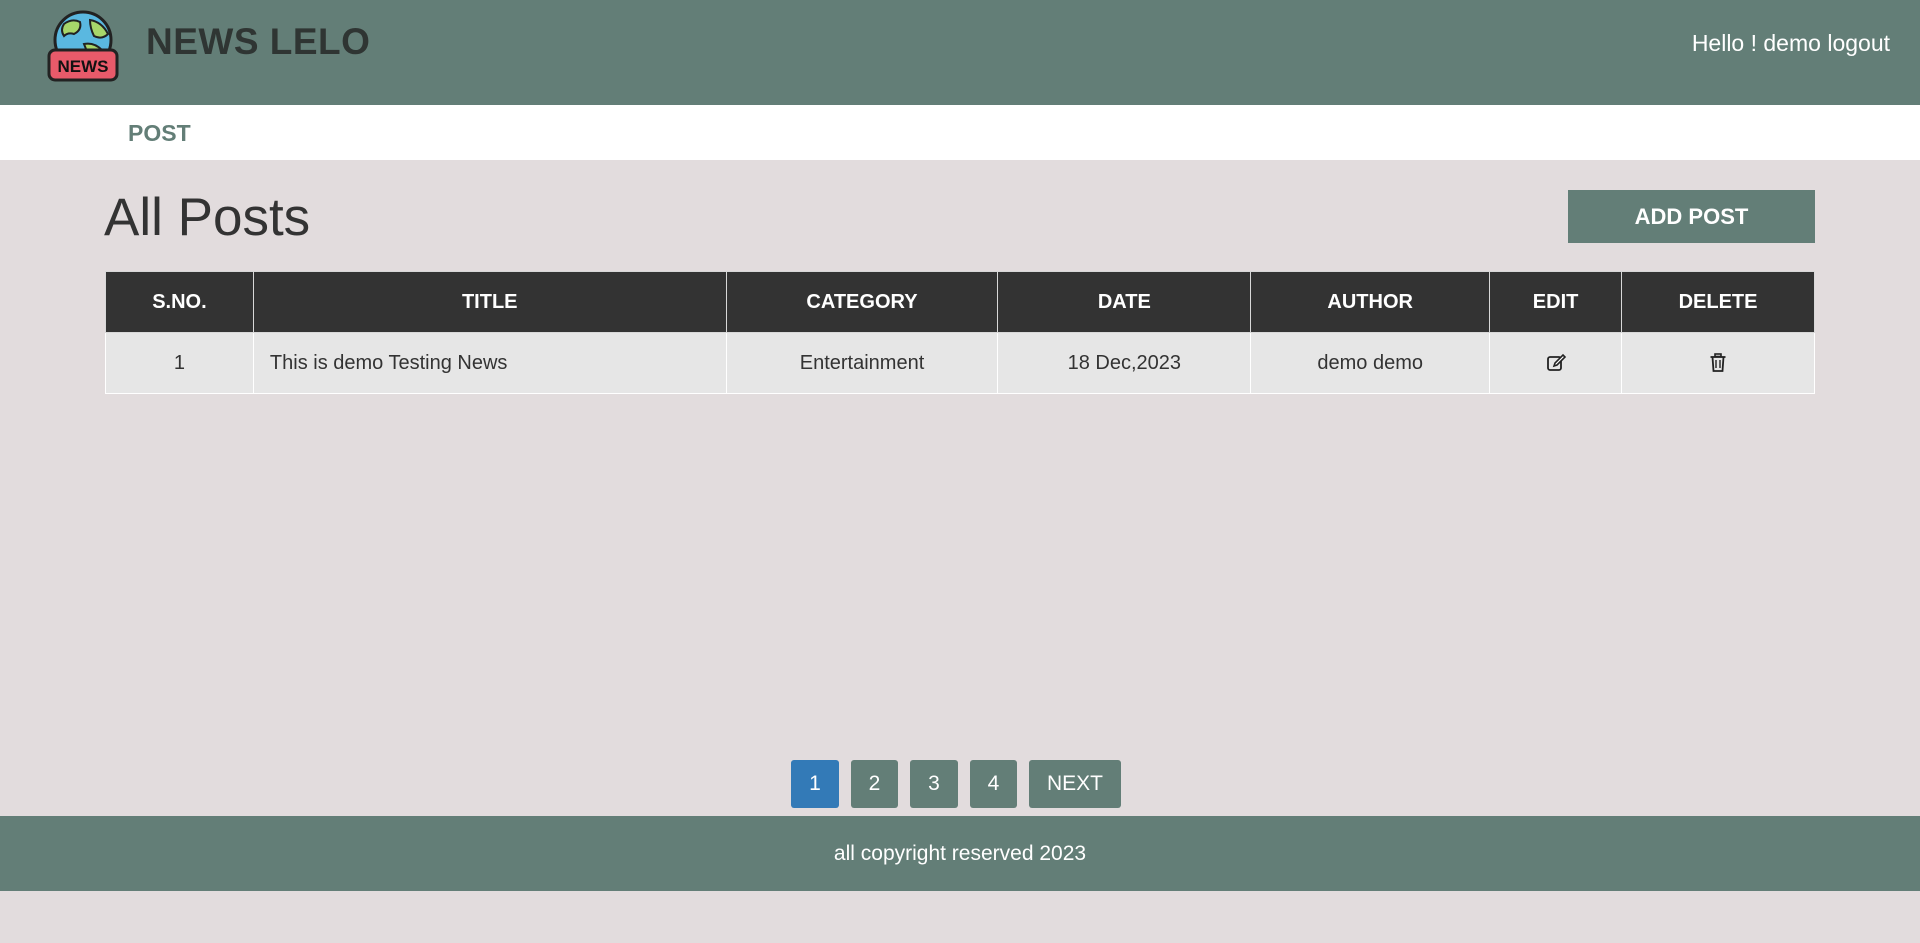 Image resolution: width=1920 pixels, height=943 pixels. Describe the element at coordinates (1718, 302) in the screenshot. I see `column-header-delete: DELETE` at that location.